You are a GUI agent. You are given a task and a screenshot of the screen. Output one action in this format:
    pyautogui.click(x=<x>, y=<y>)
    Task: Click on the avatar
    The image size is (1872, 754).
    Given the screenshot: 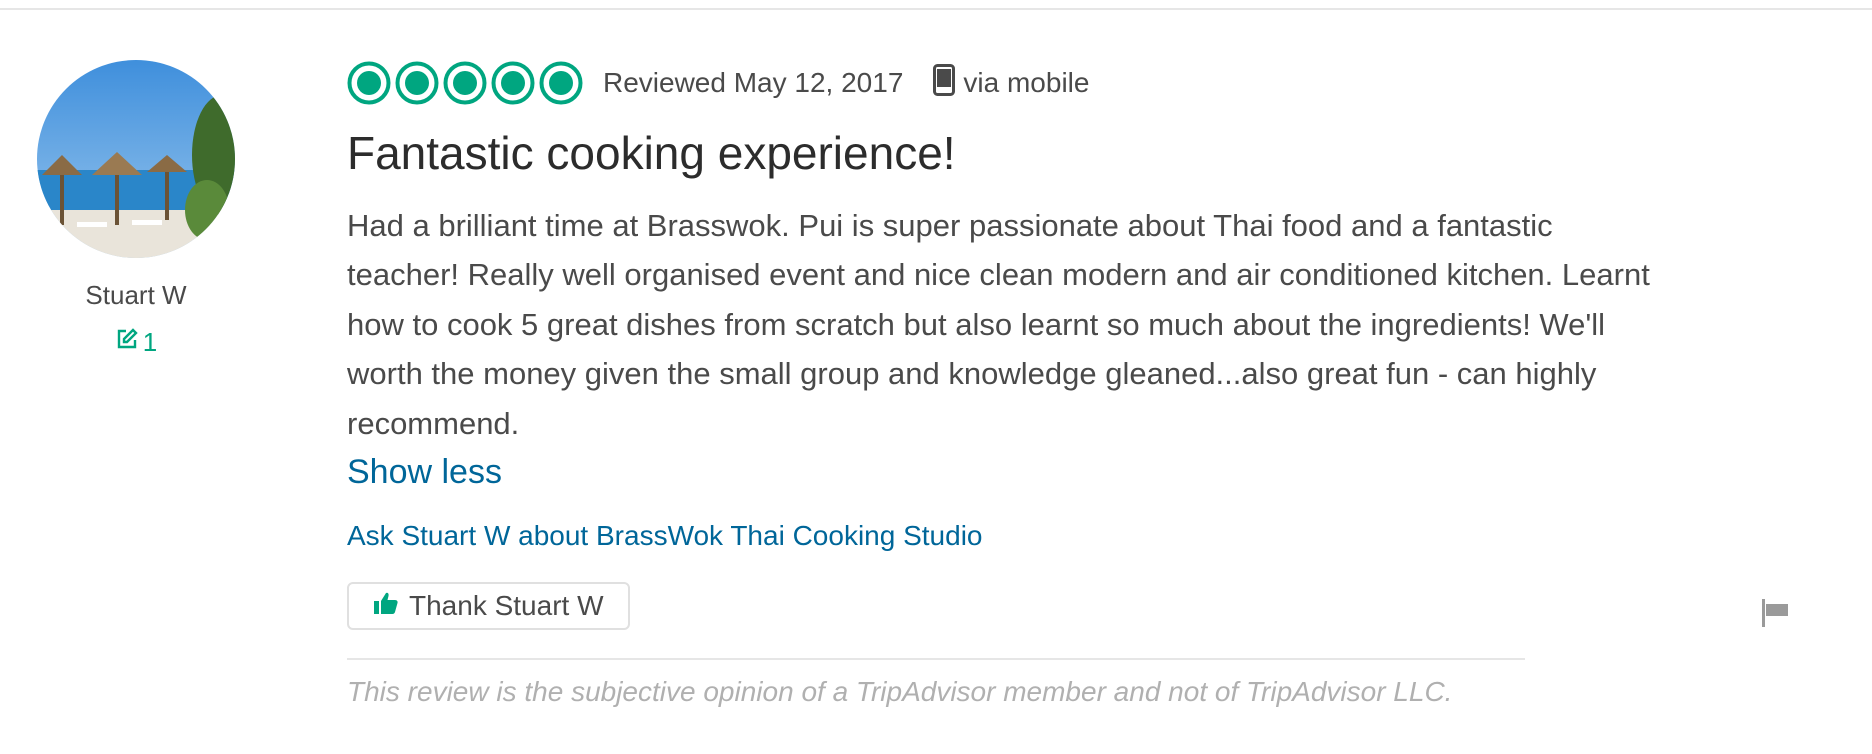 What is the action you would take?
    pyautogui.click(x=136, y=159)
    